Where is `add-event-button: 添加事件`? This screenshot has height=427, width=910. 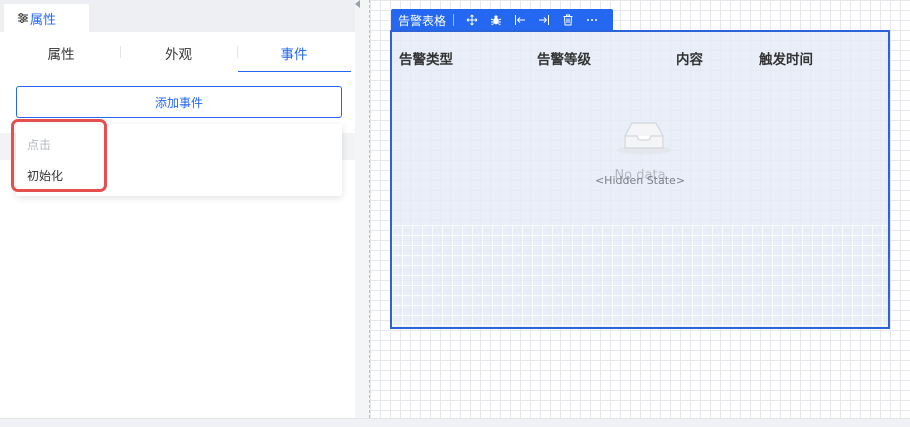 add-event-button: 添加事件 is located at coordinates (179, 102).